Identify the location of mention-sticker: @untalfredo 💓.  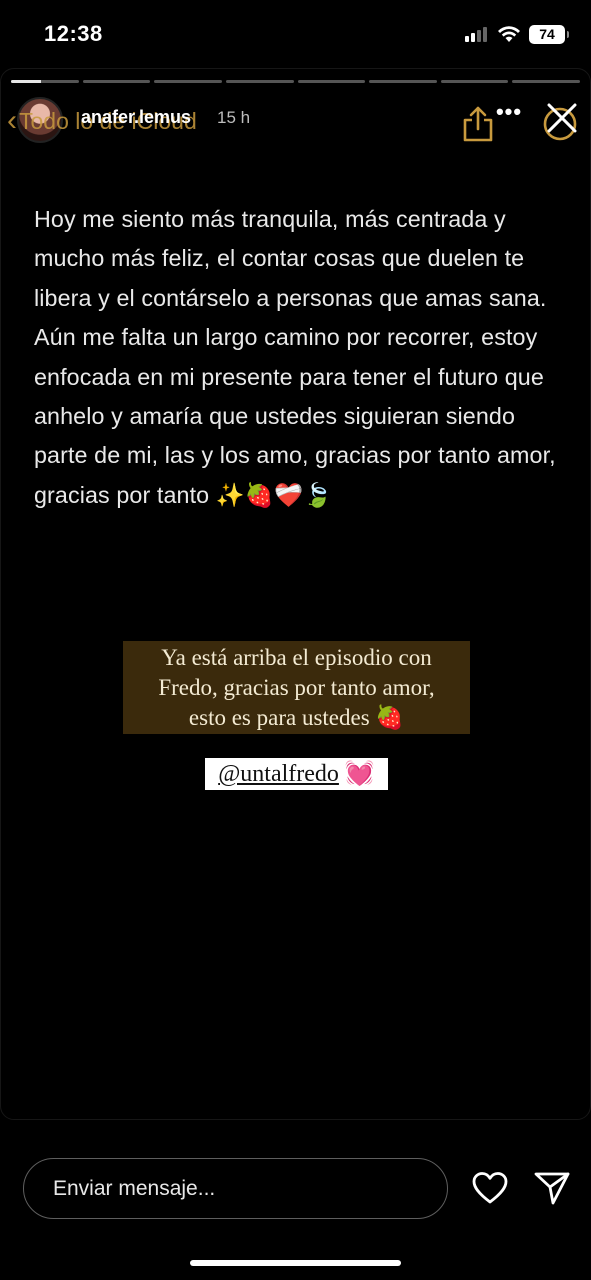
(296, 774).